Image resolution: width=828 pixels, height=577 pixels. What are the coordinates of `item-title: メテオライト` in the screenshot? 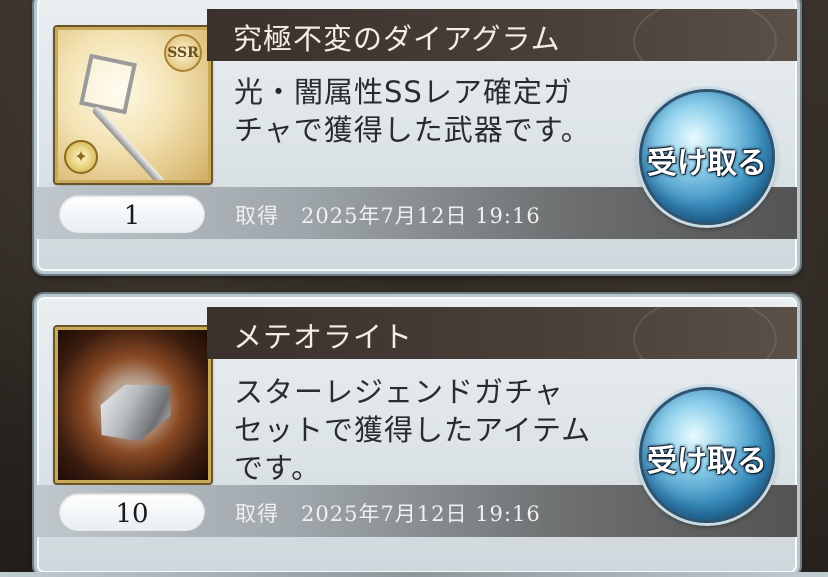 It's located at (323, 337).